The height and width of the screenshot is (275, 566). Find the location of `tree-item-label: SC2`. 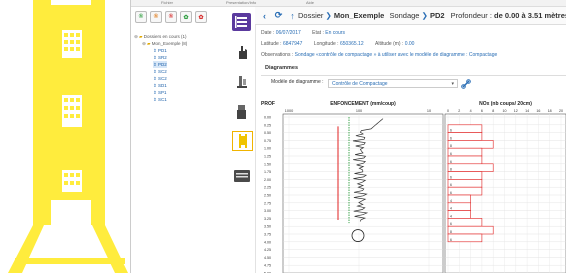

tree-item-label: SC2 is located at coordinates (162, 78).